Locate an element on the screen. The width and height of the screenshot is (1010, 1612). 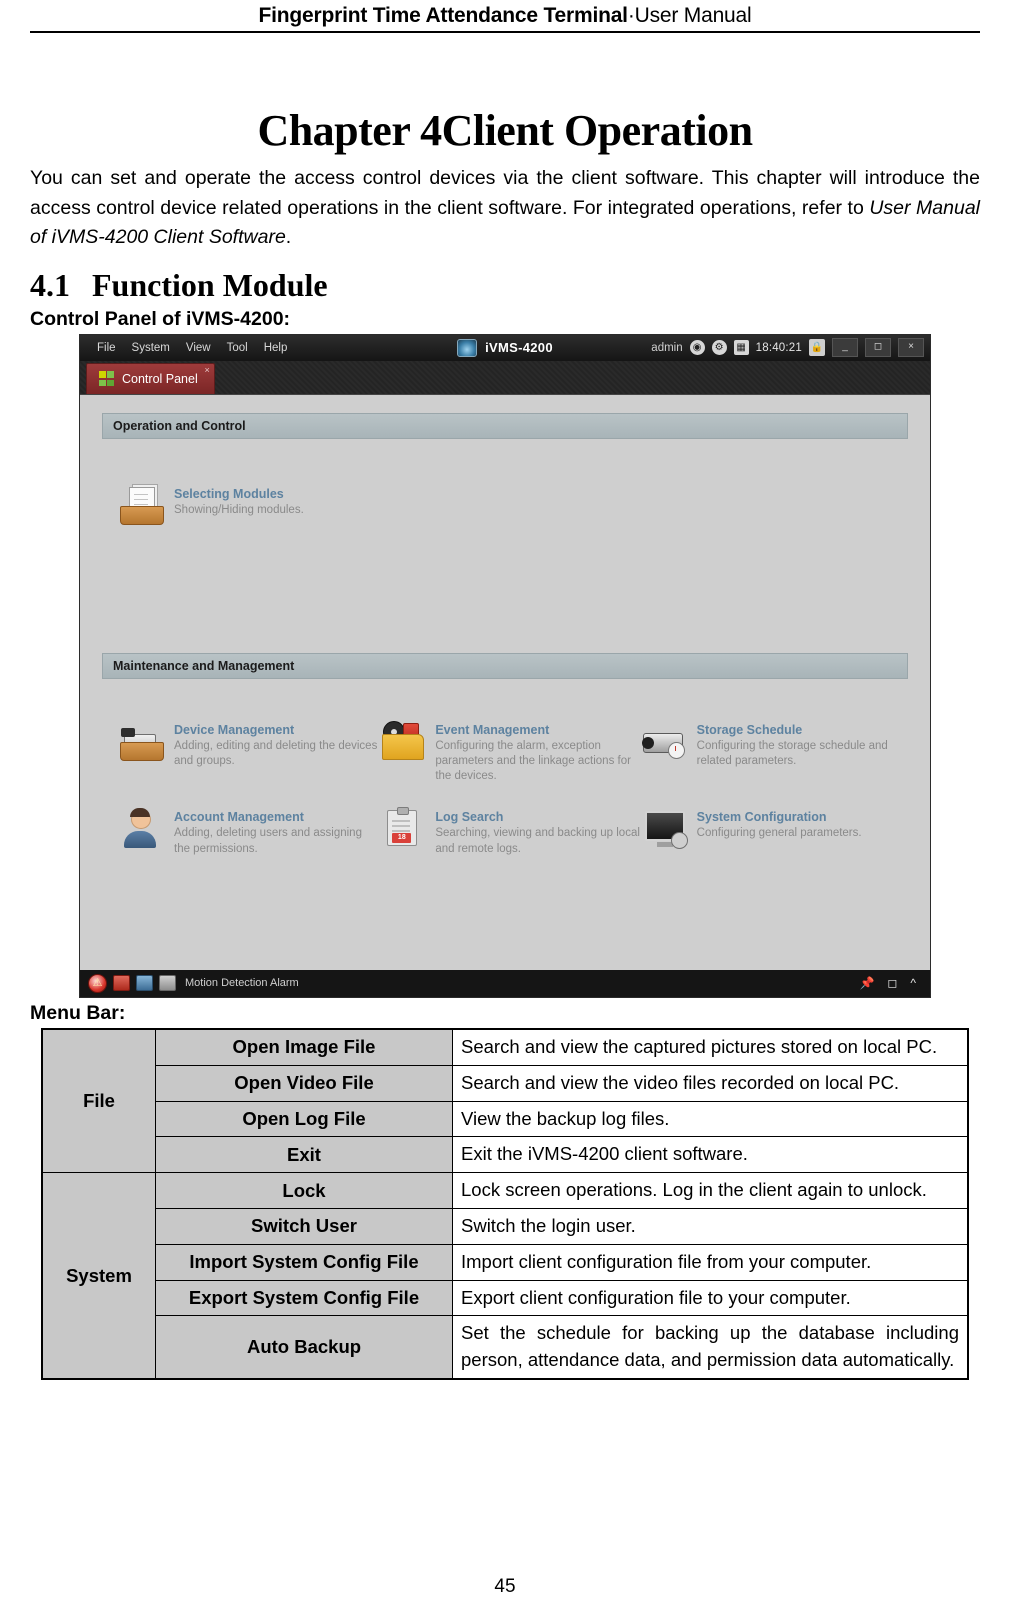
section-title: Function Module is located at coordinates (210, 284).